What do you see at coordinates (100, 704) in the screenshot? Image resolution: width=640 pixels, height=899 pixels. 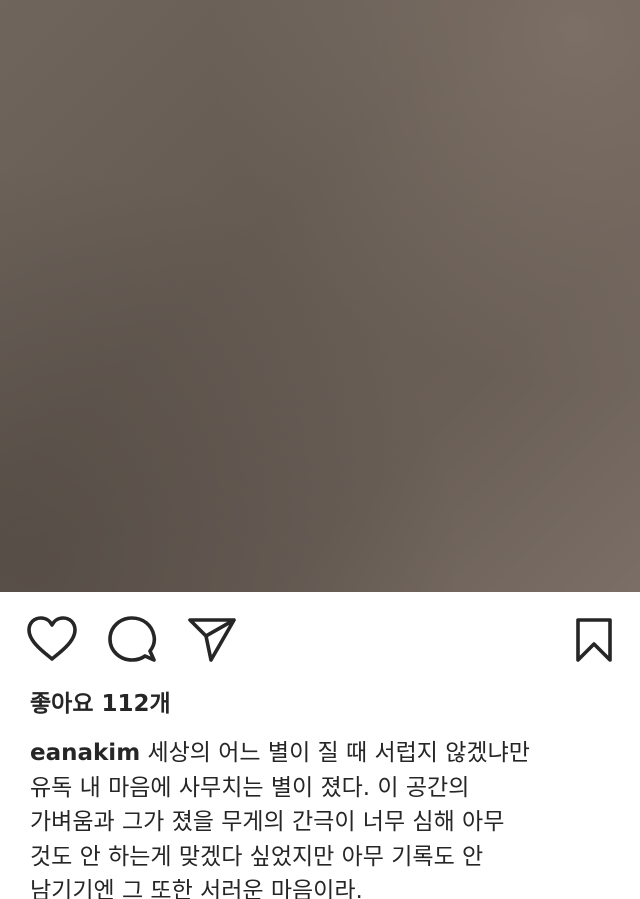 I see `likes-count: 좋아요 112개` at bounding box center [100, 704].